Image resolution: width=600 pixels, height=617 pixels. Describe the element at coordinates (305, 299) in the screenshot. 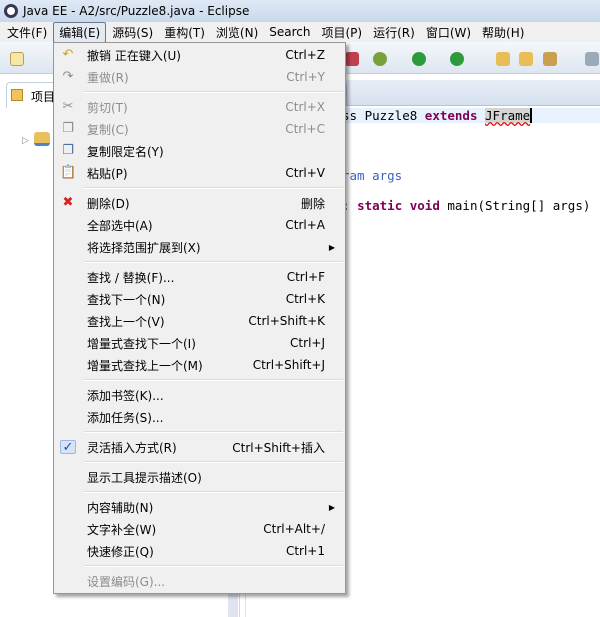

I see `menu-item-shortcut: Ctrl+K` at that location.